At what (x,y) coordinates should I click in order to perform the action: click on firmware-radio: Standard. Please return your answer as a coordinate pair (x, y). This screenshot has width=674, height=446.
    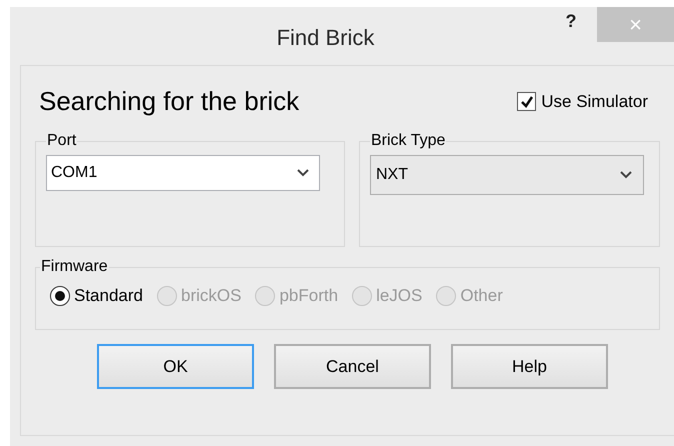
    Looking at the image, I should click on (96, 295).